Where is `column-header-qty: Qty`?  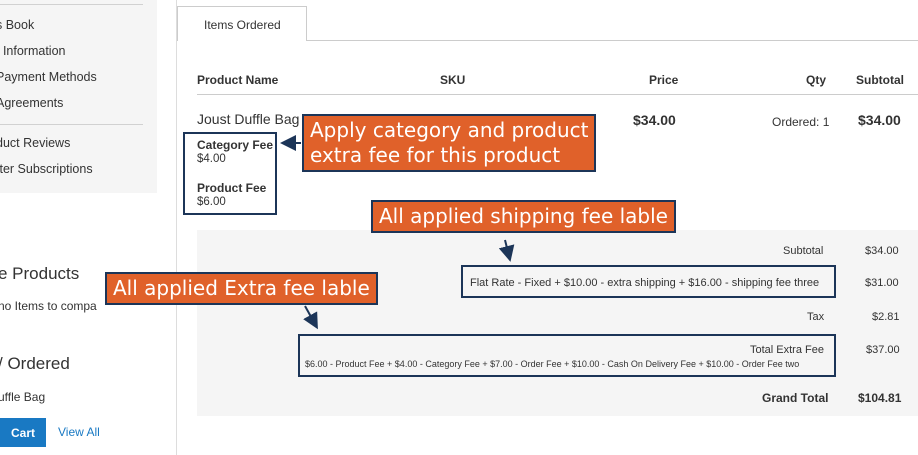 column-header-qty: Qty is located at coordinates (816, 80).